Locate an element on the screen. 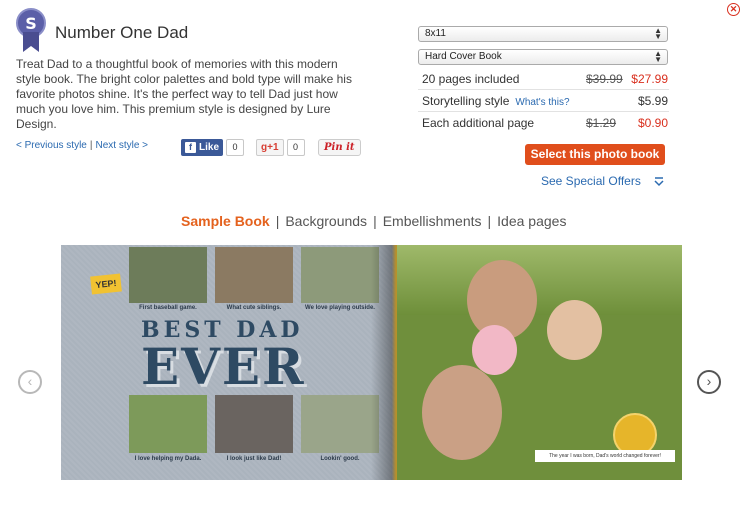  google-plus-button: g +1 is located at coordinates (270, 147).